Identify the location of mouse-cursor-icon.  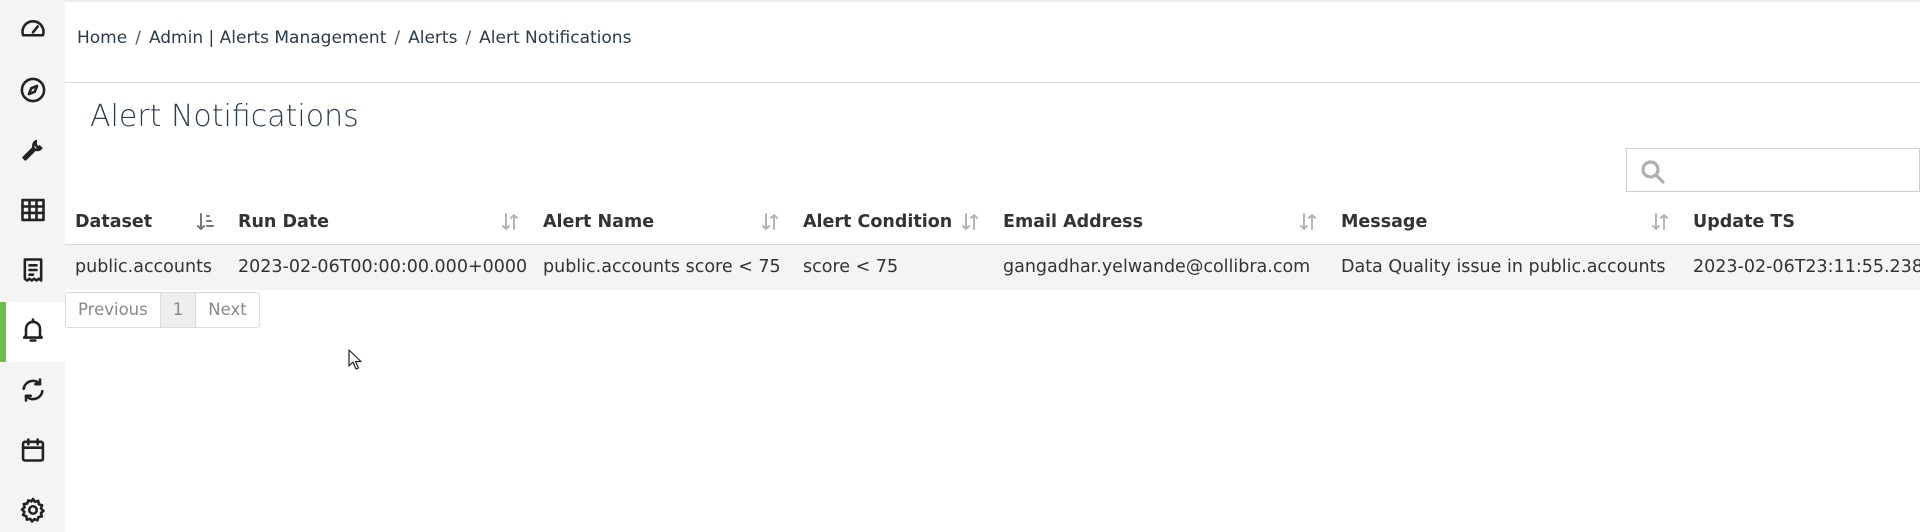
(355, 359).